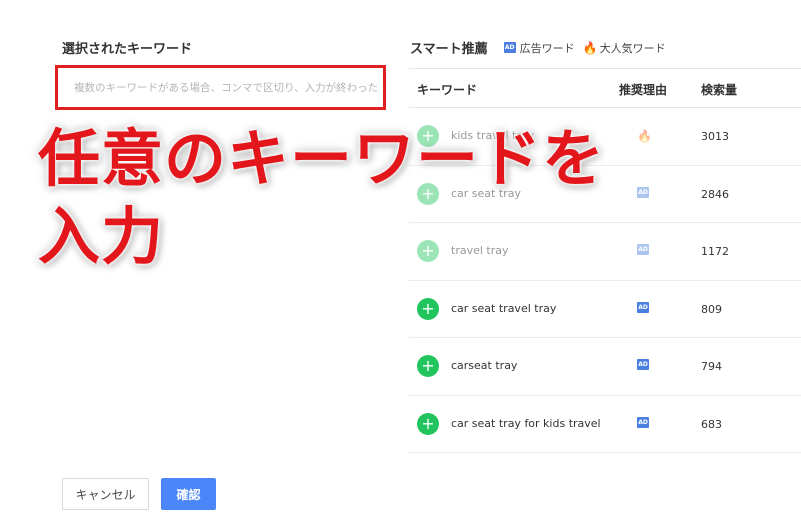 Image resolution: width=801 pixels, height=530 pixels. What do you see at coordinates (715, 251) in the screenshot?
I see `row-search-volume: 1172` at bounding box center [715, 251].